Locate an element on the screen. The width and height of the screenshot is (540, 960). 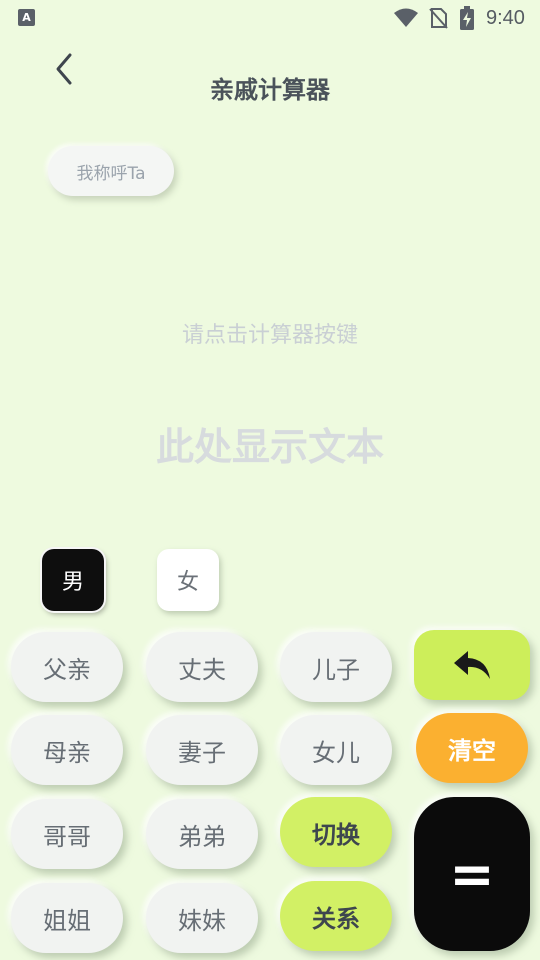
key-elder-brother: 哥哥 is located at coordinates (67, 834).